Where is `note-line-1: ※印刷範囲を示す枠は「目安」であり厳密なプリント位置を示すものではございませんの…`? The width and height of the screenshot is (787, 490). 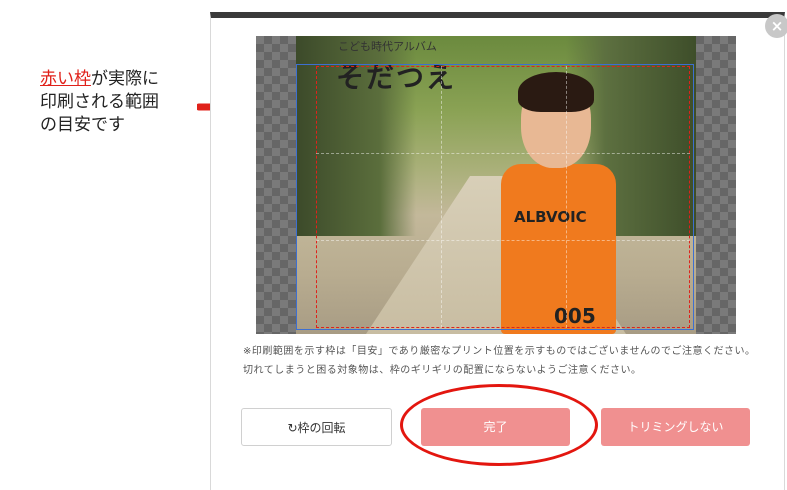
note-line-1: ※印刷範囲を示す枠は「目安」であり厳密なプリント位置を示すものではございませんの… is located at coordinates (499, 351).